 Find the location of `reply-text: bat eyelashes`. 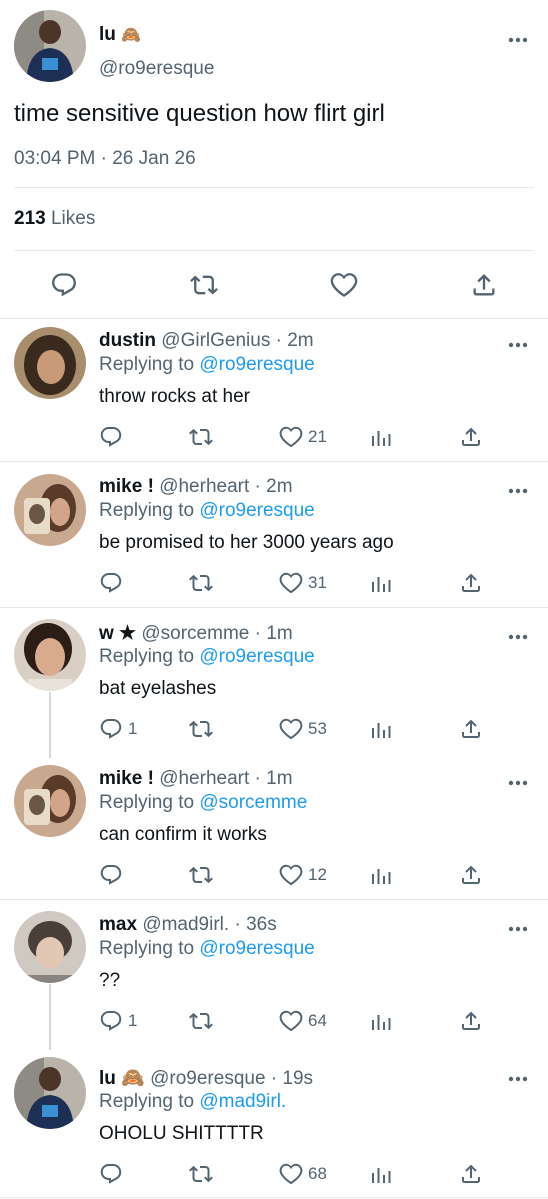

reply-text: bat eyelashes is located at coordinates (158, 688).